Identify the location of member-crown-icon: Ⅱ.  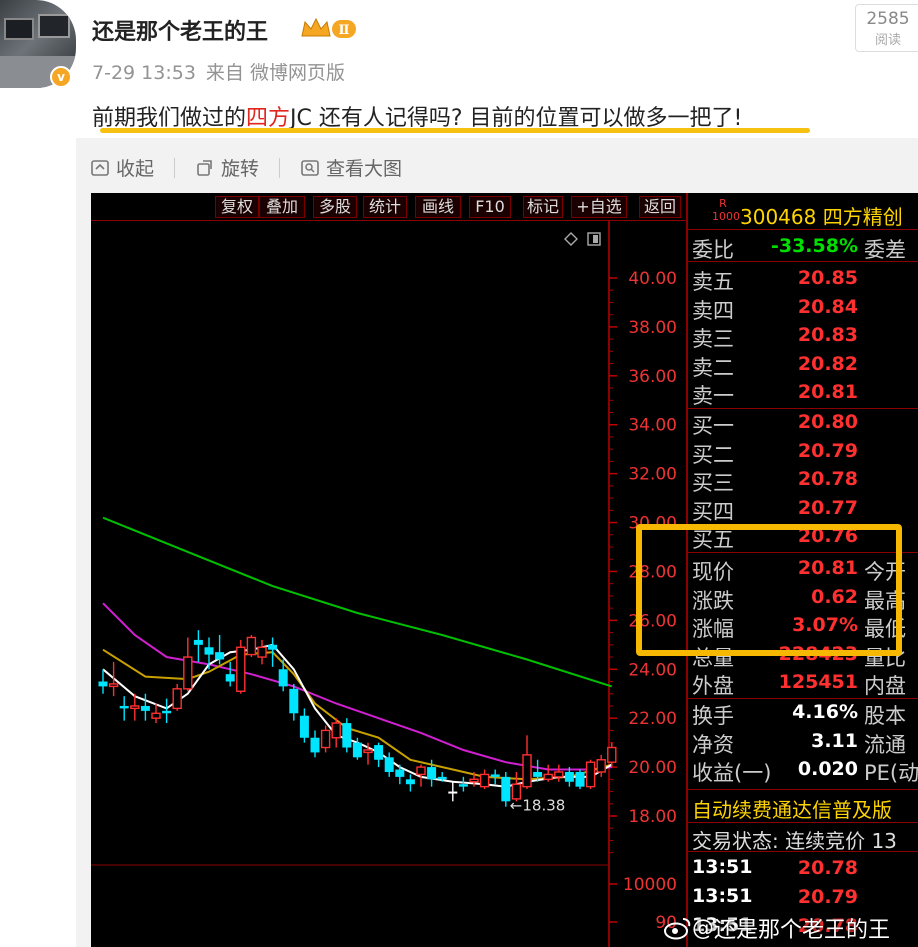
(329, 29).